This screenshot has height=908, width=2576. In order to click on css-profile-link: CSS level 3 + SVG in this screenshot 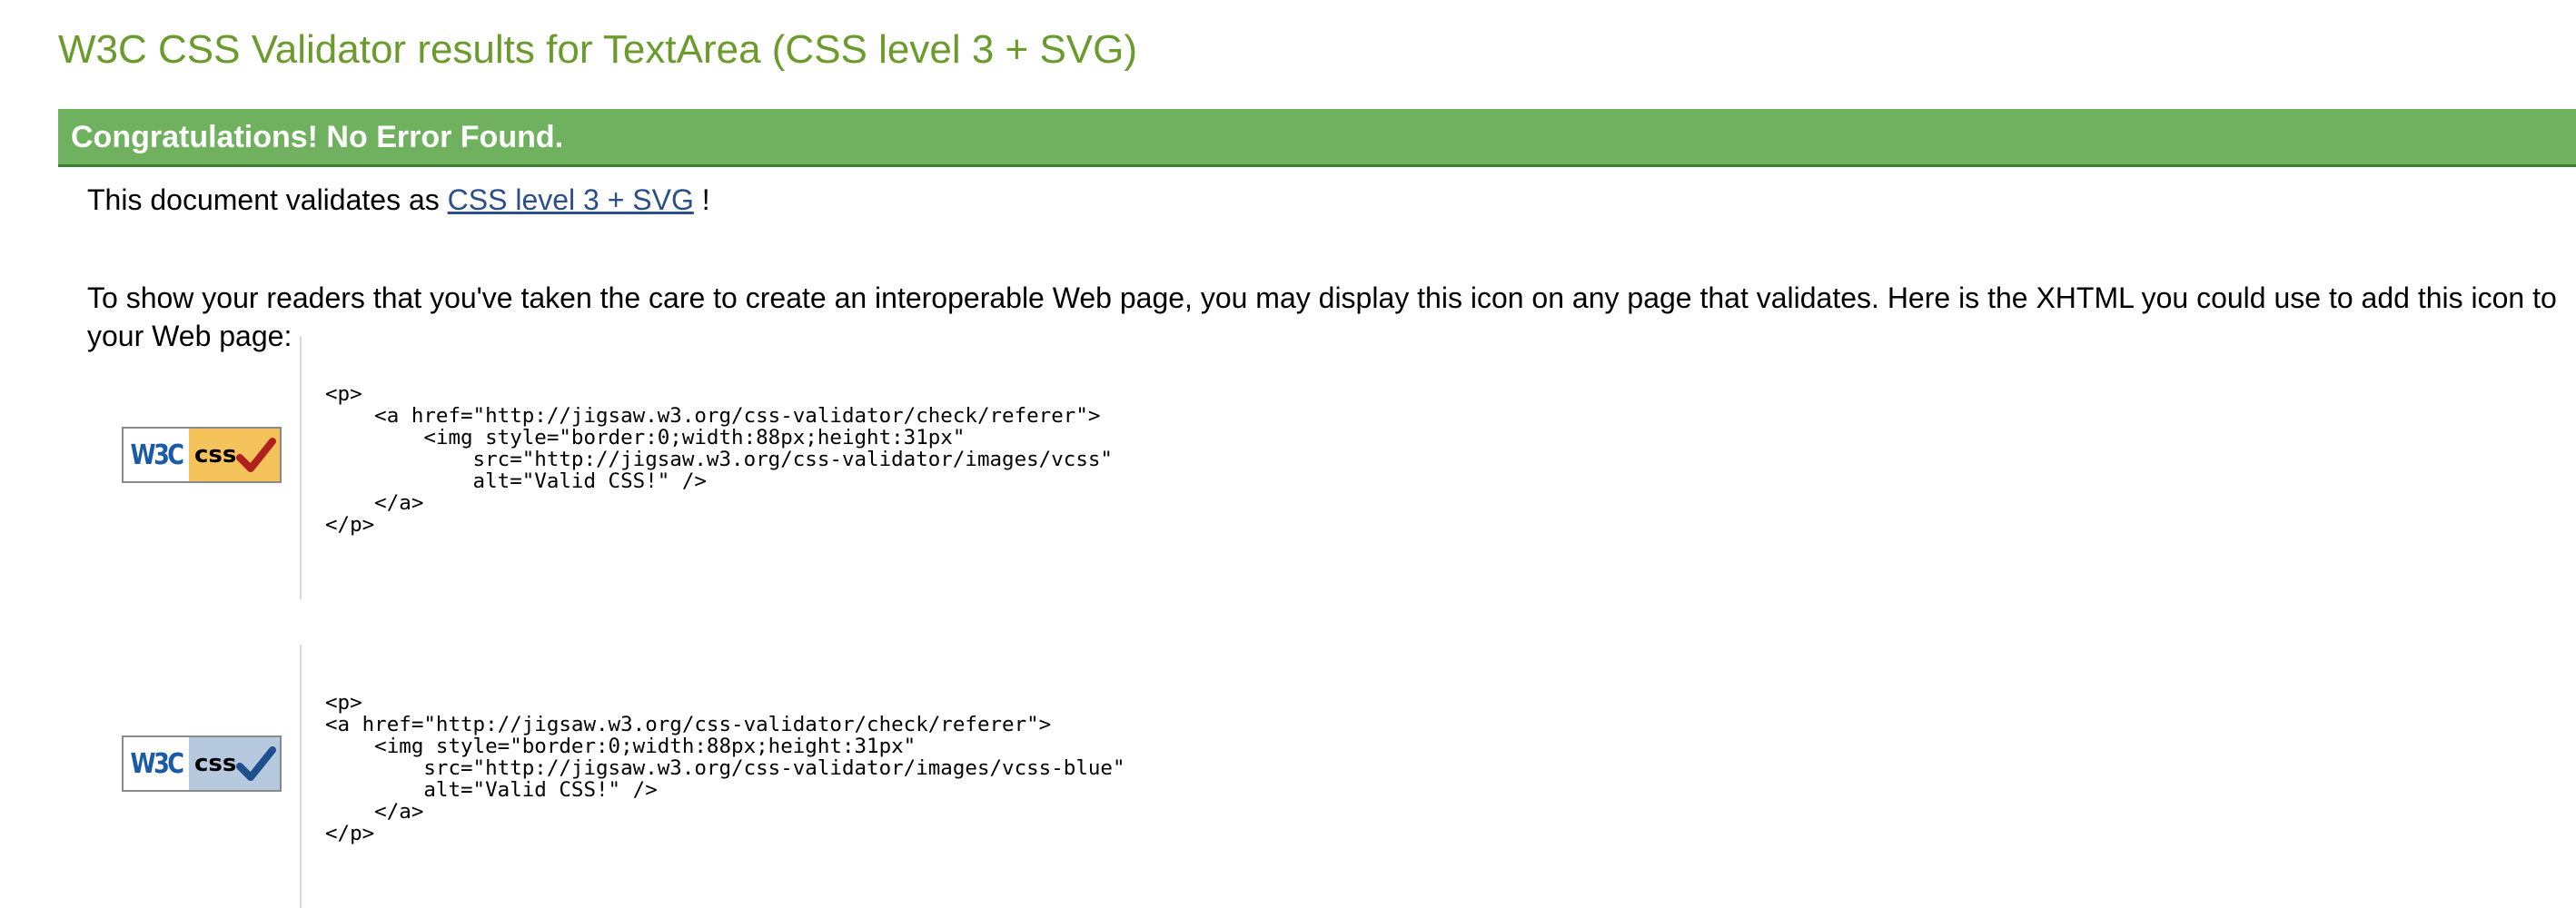, I will do `click(571, 199)`.